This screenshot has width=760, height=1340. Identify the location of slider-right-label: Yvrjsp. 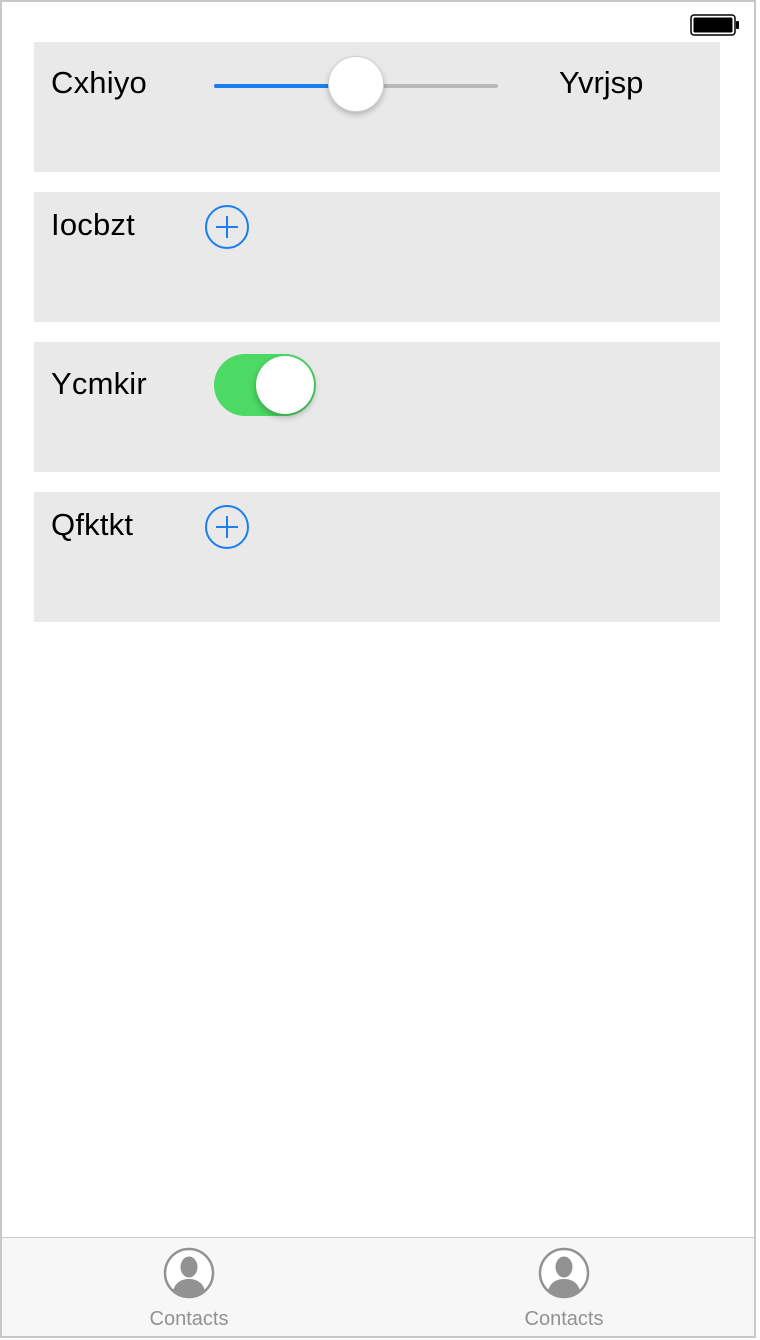
(601, 82).